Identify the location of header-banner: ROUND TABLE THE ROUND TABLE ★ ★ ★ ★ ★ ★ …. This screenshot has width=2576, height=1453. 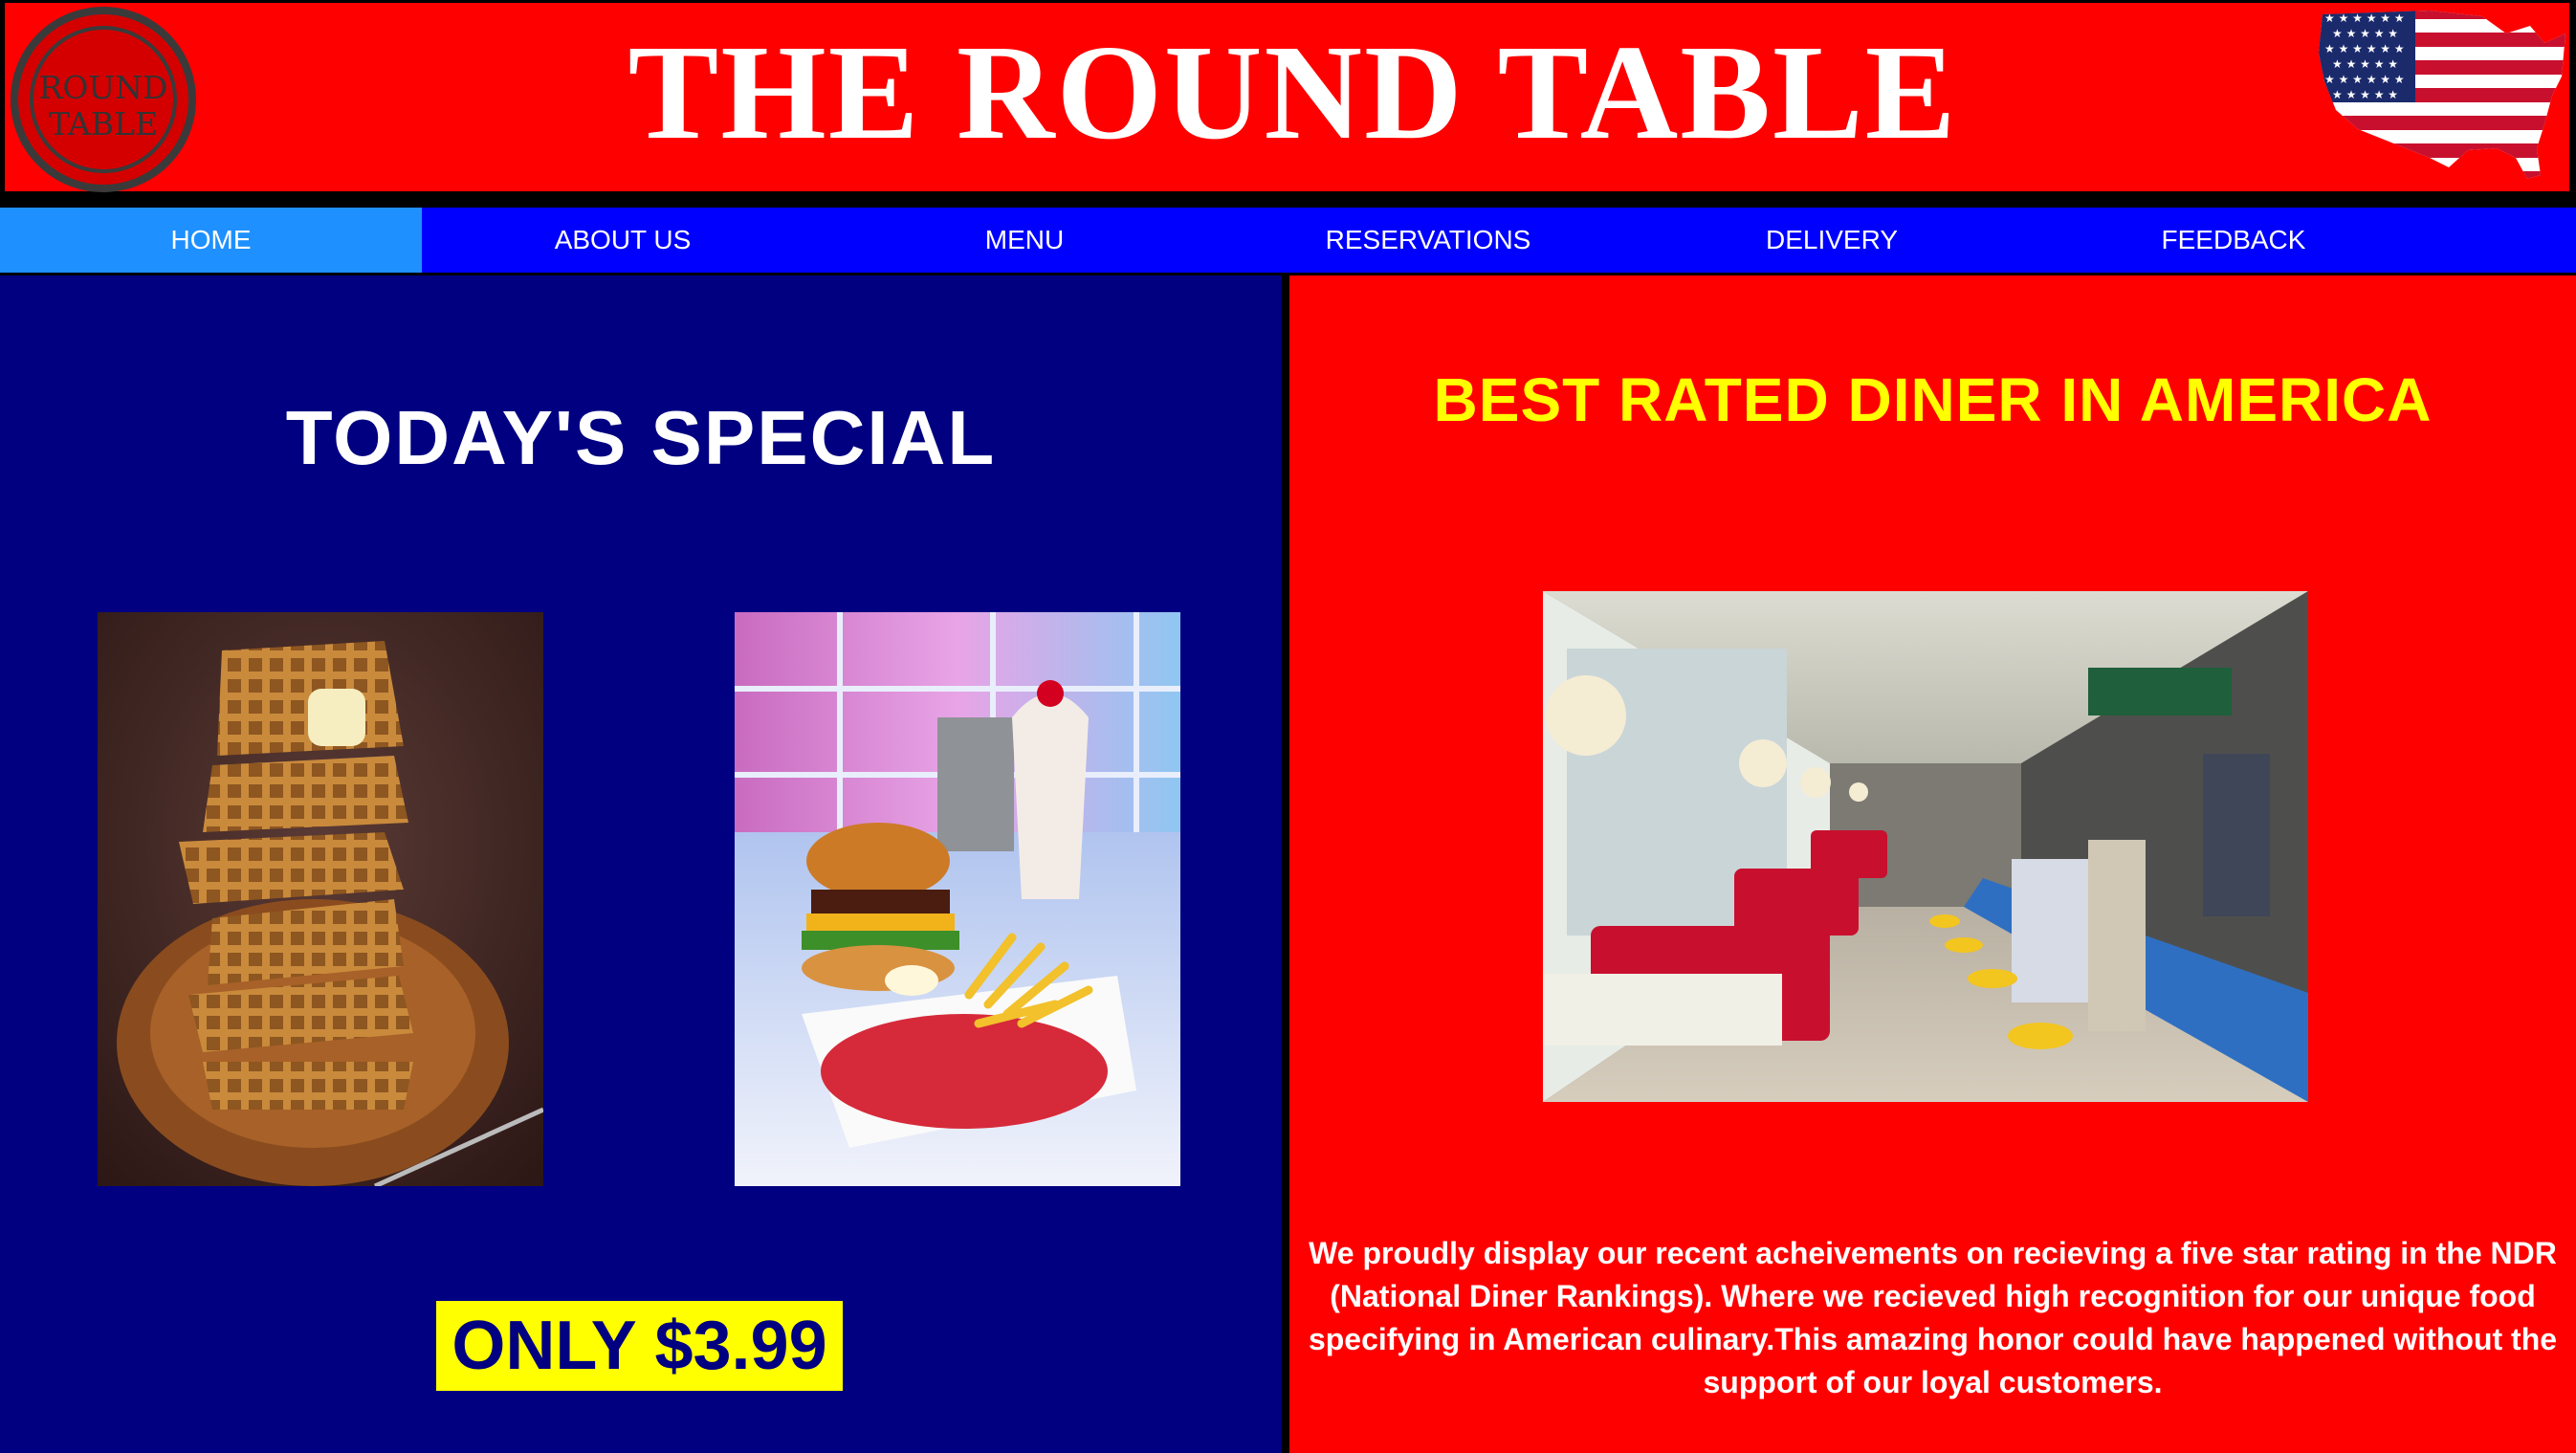
(1287, 97).